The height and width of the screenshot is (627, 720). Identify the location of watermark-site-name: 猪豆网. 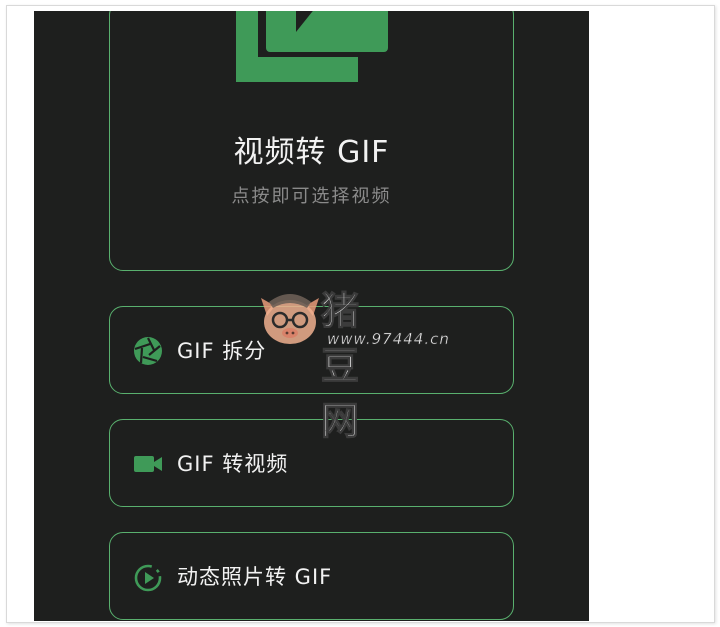
(341, 365).